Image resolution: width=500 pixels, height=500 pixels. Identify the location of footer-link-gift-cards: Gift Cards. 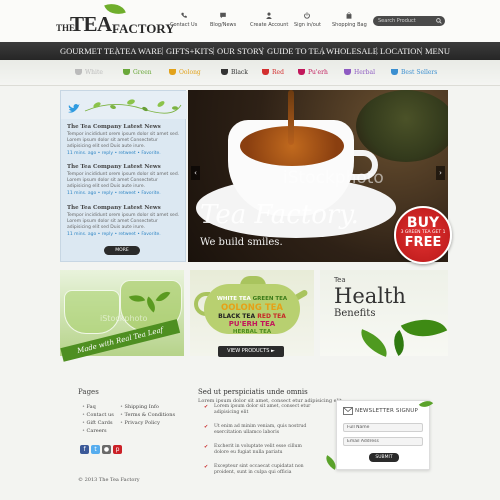
(97, 423).